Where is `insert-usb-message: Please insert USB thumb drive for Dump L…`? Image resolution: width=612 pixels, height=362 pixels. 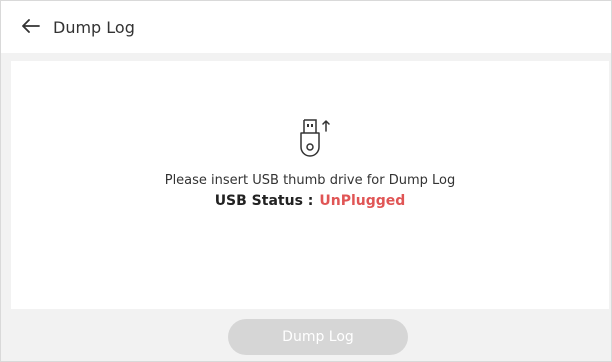 insert-usb-message: Please insert USB thumb drive for Dump L… is located at coordinates (310, 180).